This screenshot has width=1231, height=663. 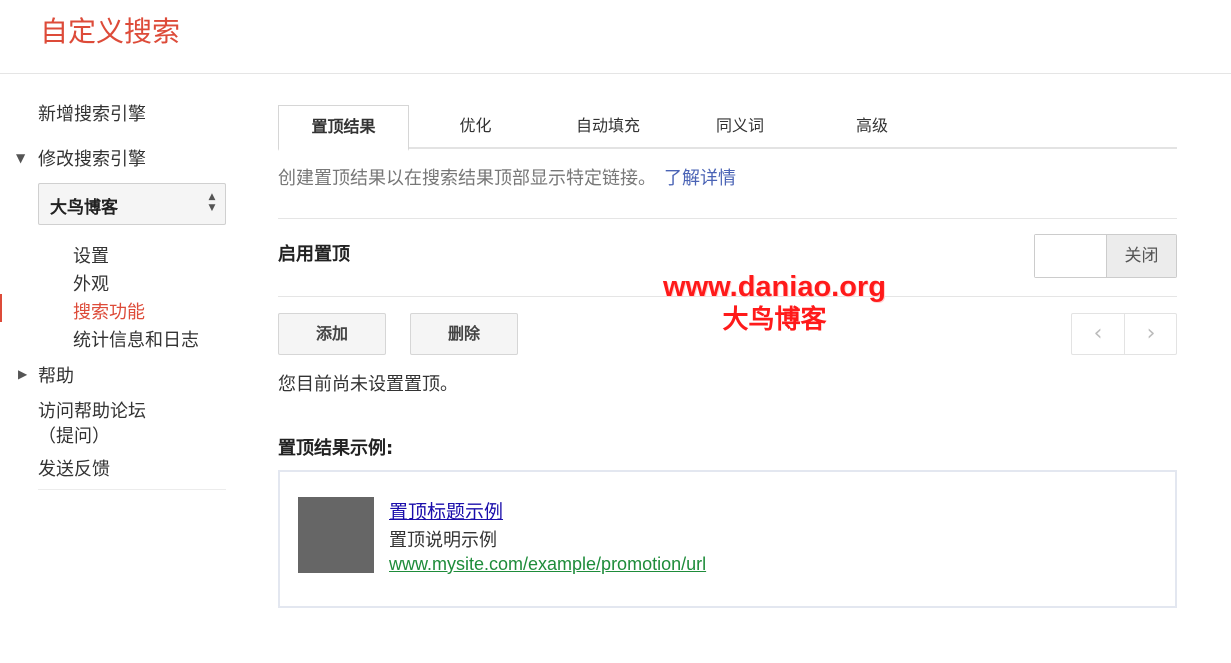 What do you see at coordinates (56, 375) in the screenshot?
I see `help-link: 帮助` at bounding box center [56, 375].